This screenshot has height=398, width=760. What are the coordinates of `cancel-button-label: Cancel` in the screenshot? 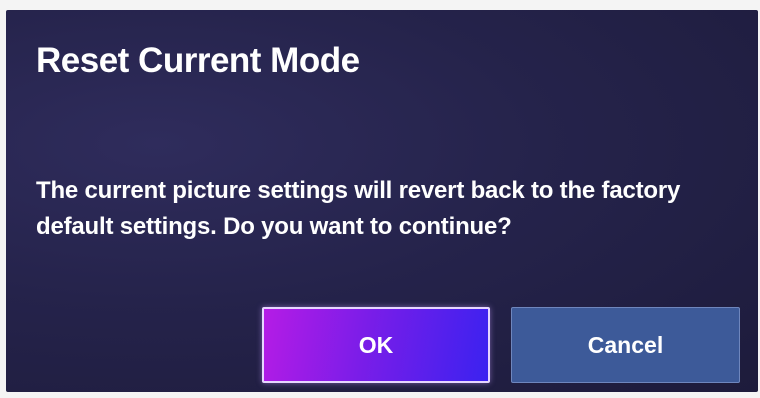 It's located at (625, 344).